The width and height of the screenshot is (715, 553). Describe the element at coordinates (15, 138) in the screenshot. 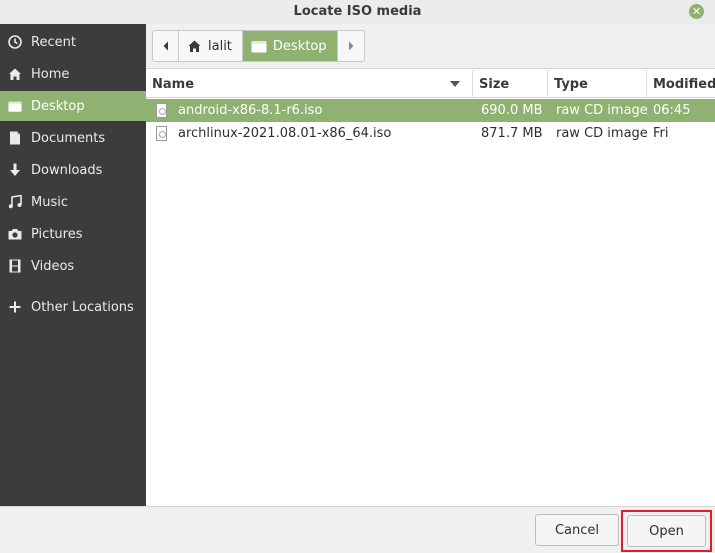

I see `document-icon` at that location.